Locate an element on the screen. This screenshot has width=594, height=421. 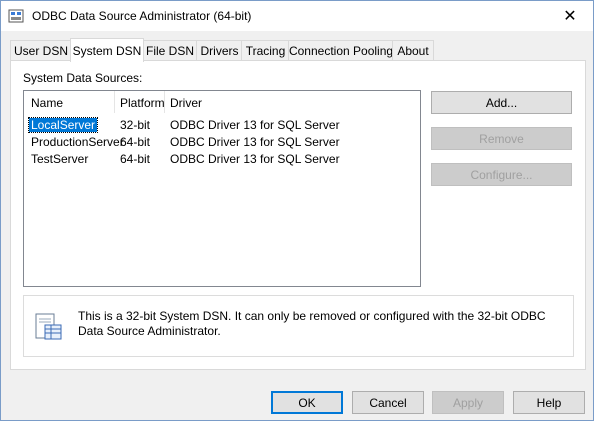
column-header-name: Name is located at coordinates (47, 103).